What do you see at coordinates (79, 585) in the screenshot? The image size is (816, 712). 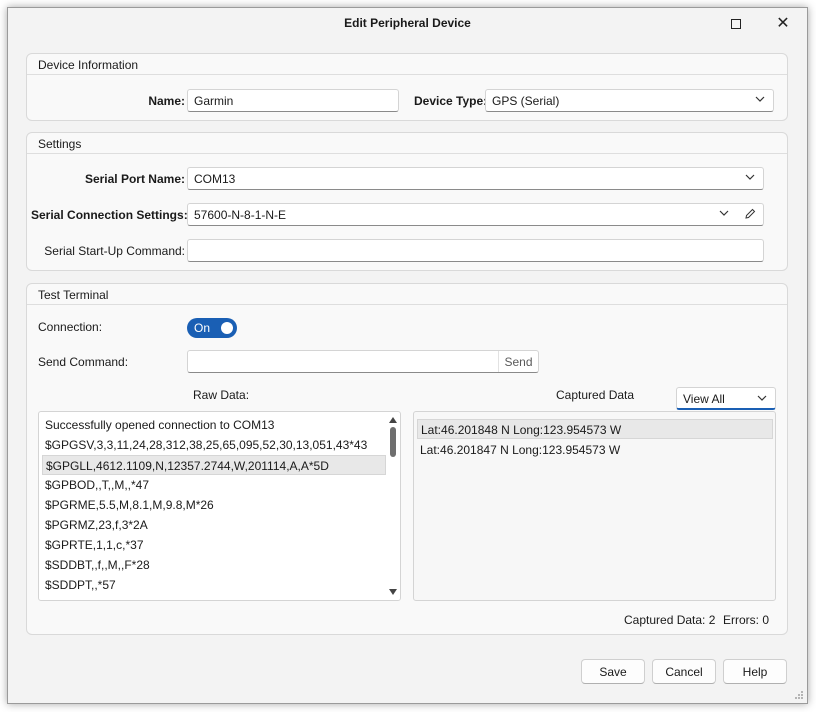 I see `raw-data-line: $SDDPT,,*57` at bounding box center [79, 585].